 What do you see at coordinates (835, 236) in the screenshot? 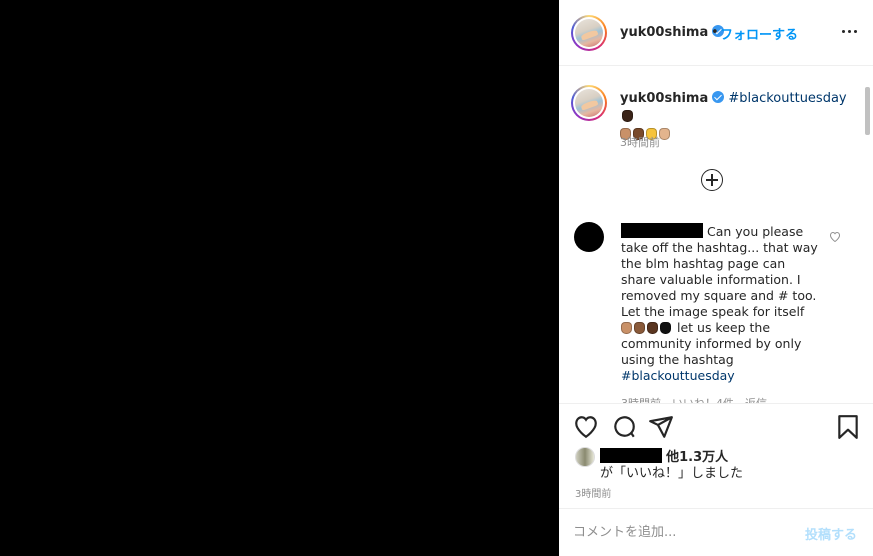
I see `comment-like-heart-icon` at bounding box center [835, 236].